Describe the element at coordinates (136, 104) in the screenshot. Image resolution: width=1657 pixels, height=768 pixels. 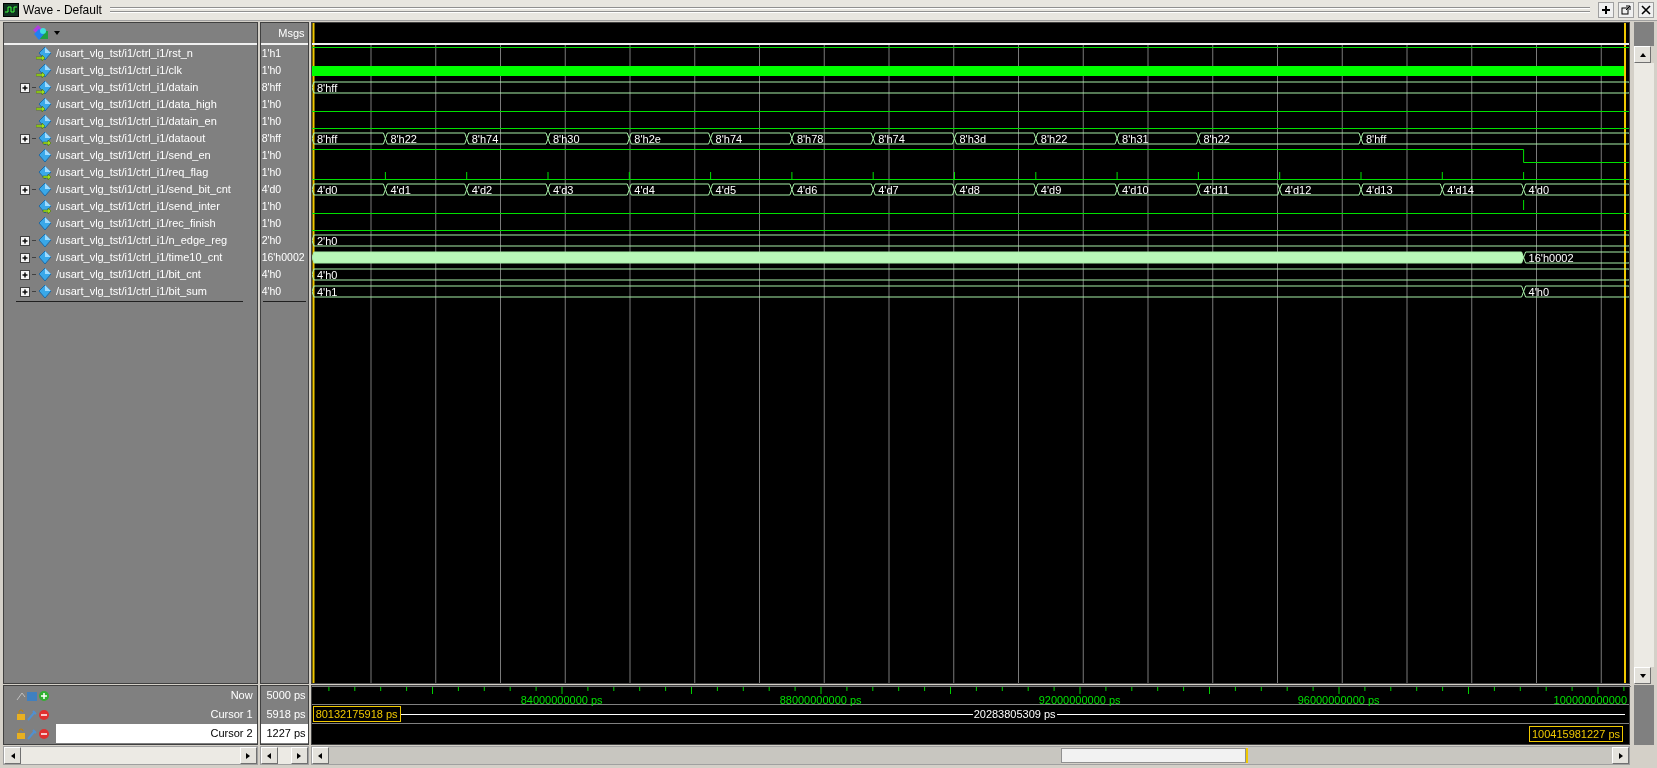
I see `signal-name: /usart_vlg_tst/i1/ctrl_i1/data_high` at that location.